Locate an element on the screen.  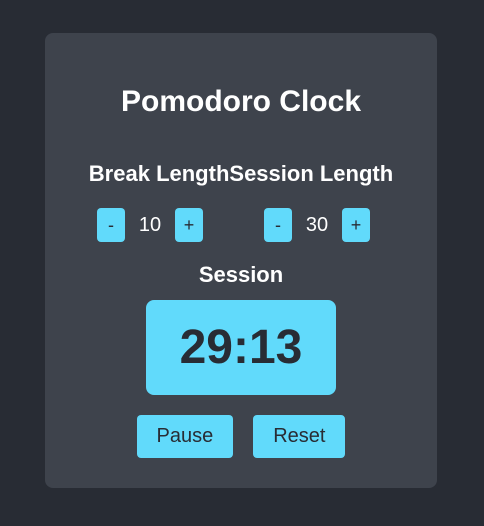
timer-label: Session is located at coordinates (241, 274).